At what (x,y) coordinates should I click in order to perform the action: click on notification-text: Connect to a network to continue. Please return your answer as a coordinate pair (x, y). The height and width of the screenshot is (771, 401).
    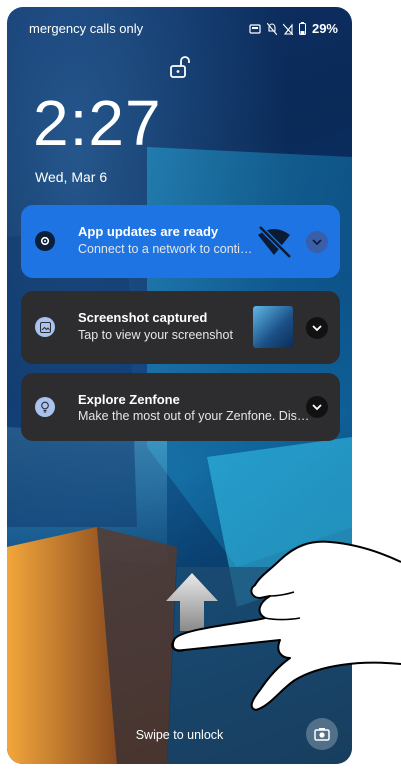
    Looking at the image, I should click on (168, 249).